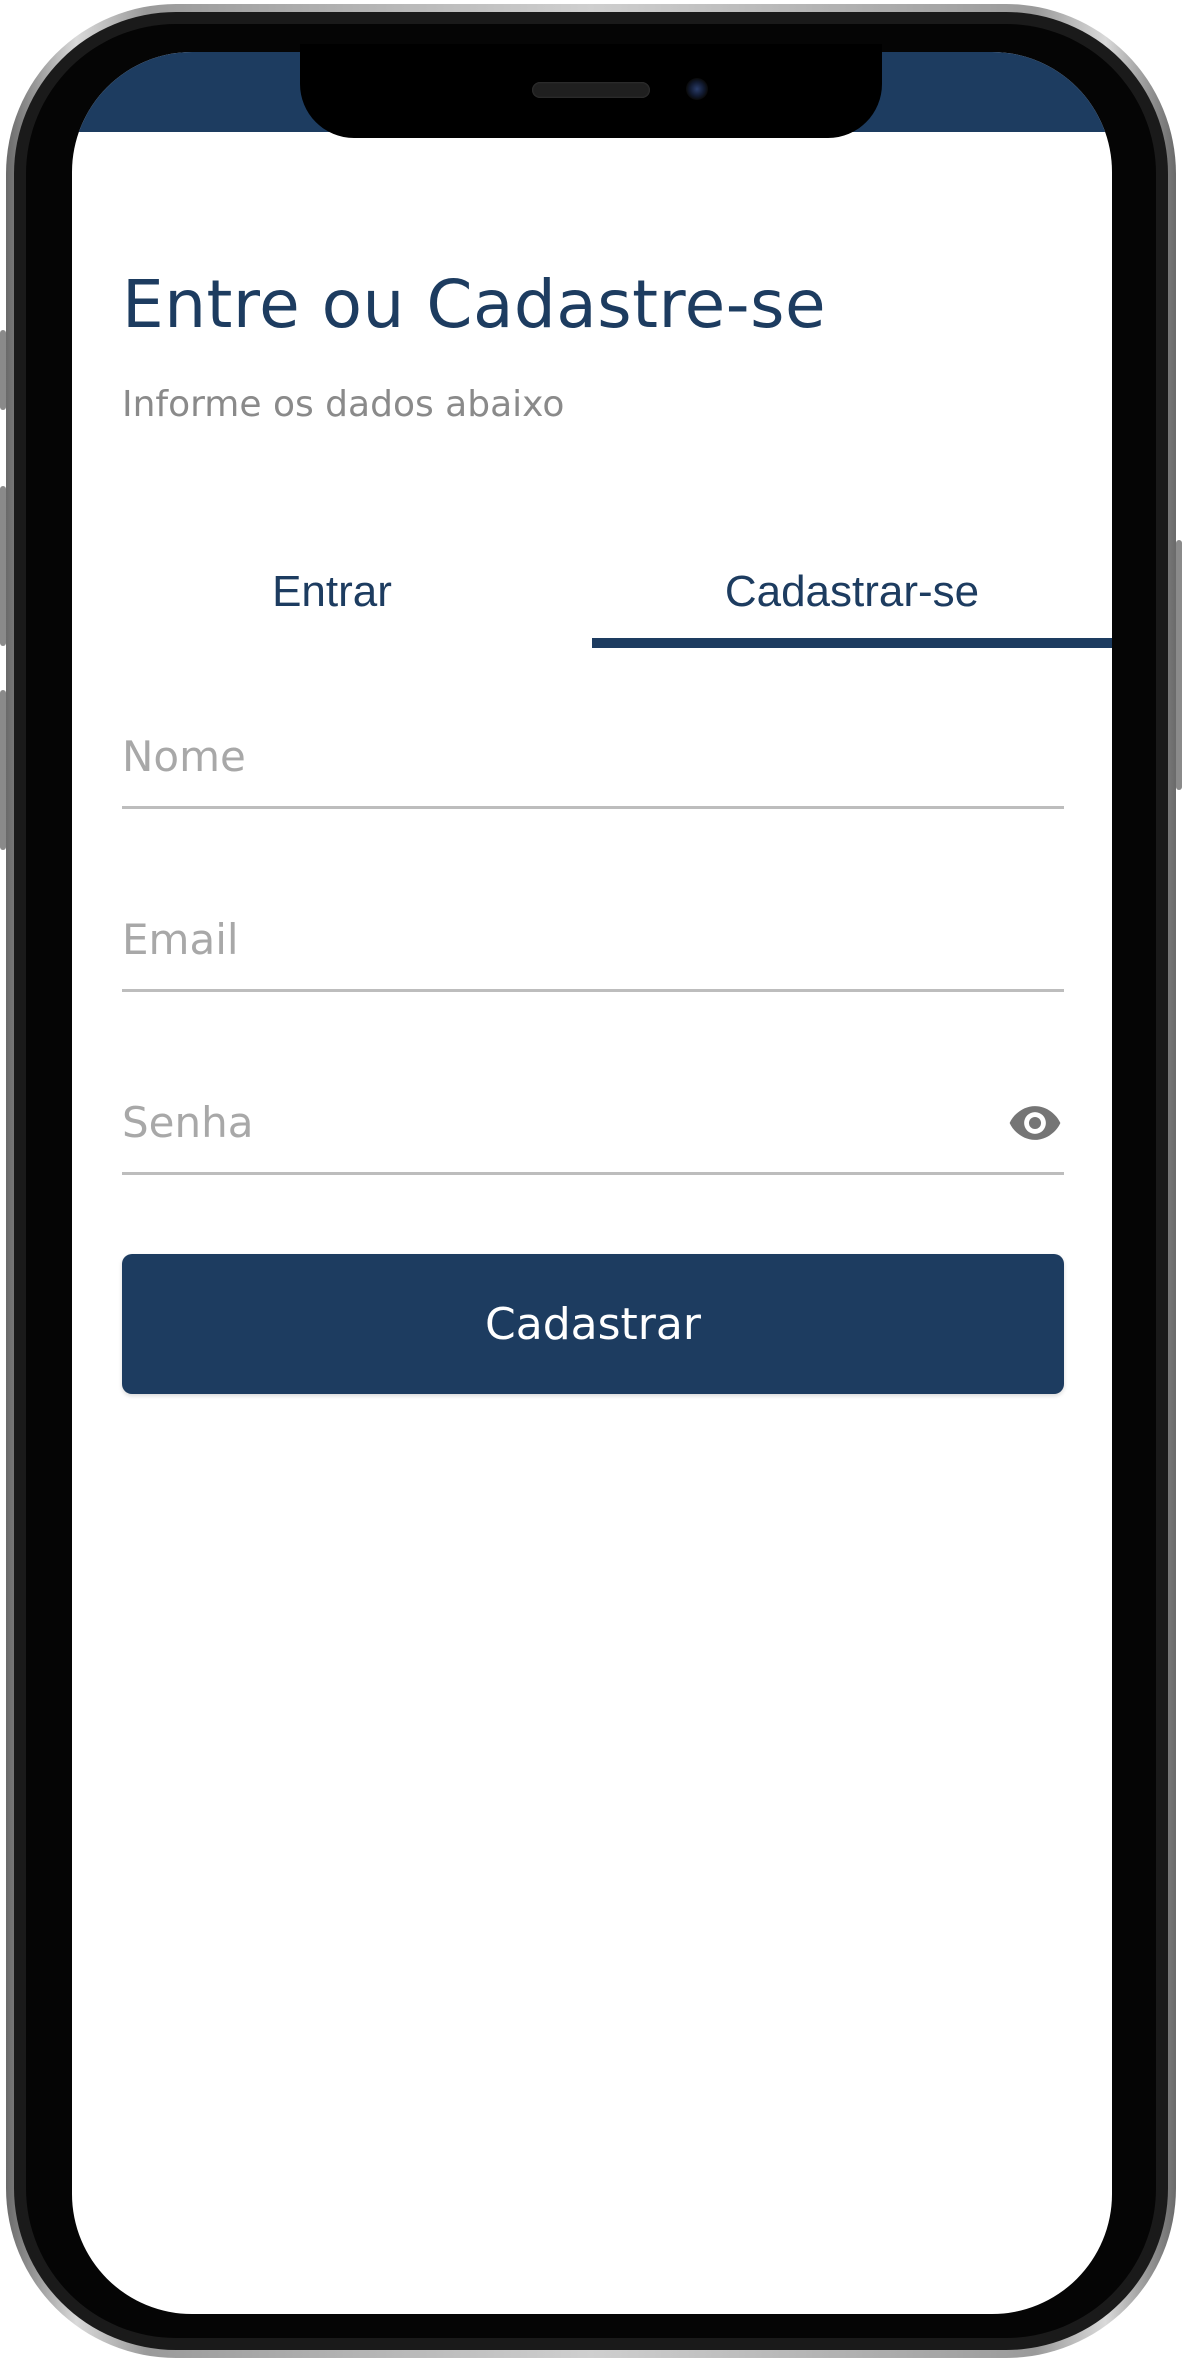 The width and height of the screenshot is (1182, 2364). What do you see at coordinates (1035, 1123) in the screenshot?
I see `eye-icon` at bounding box center [1035, 1123].